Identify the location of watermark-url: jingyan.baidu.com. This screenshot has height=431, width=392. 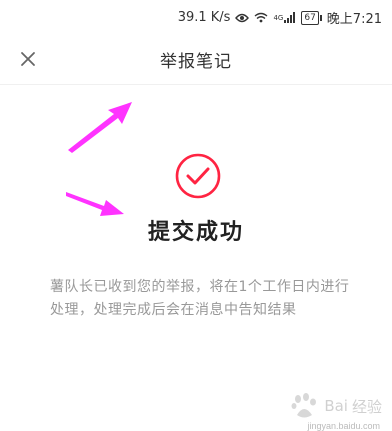
(343, 426).